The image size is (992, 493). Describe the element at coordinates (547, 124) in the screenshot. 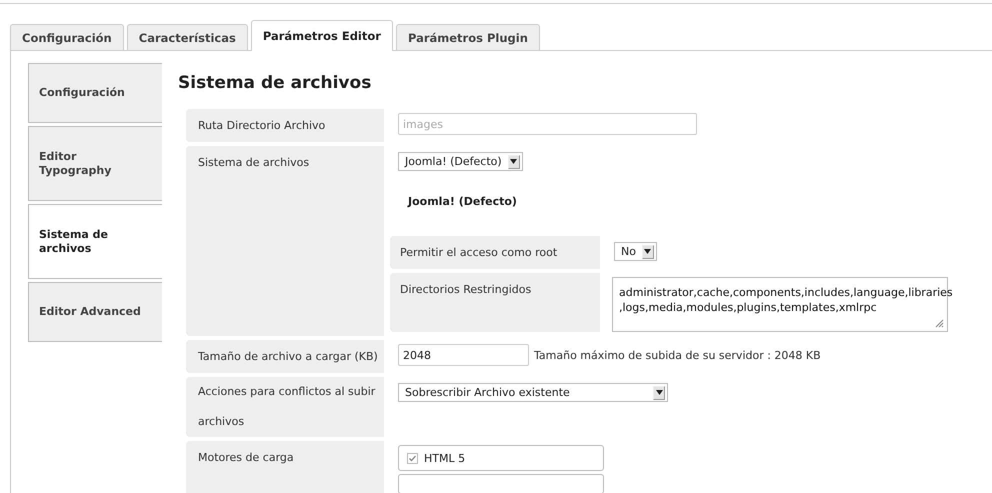

I see `input-field: images` at that location.